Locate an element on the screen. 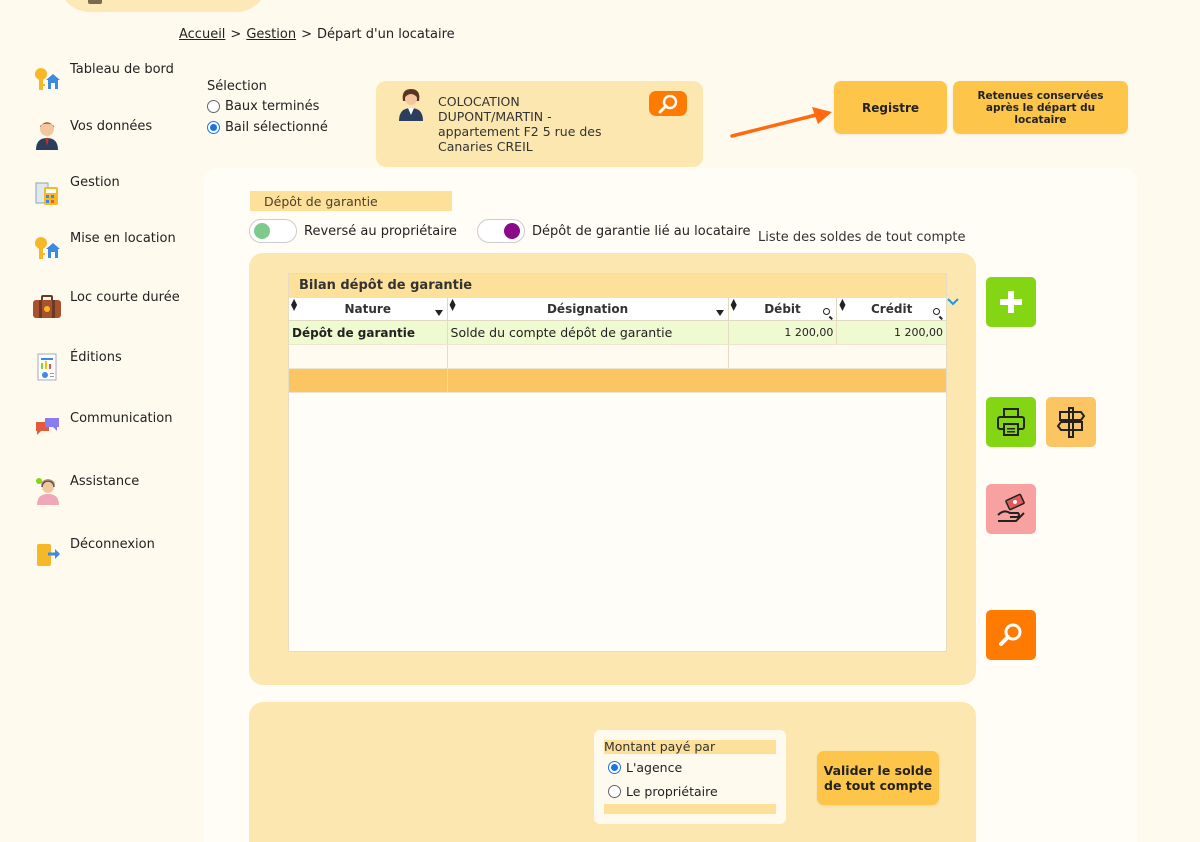 This screenshot has height=842, width=1200. cell-credit: 1 200,00 is located at coordinates (918, 332).